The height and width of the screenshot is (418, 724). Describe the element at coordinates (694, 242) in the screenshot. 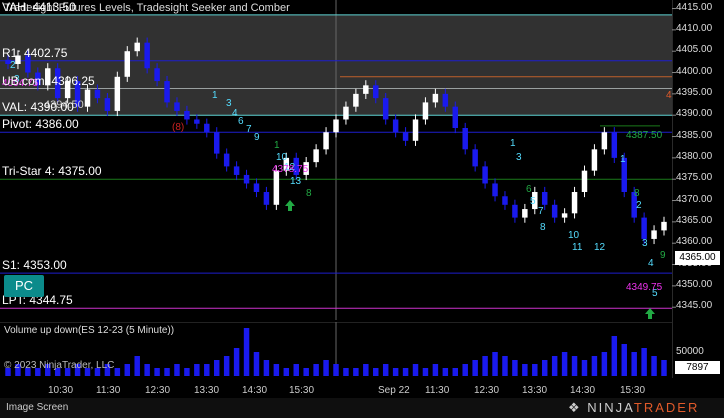

I see `price-tick-label: 4360.00` at that location.